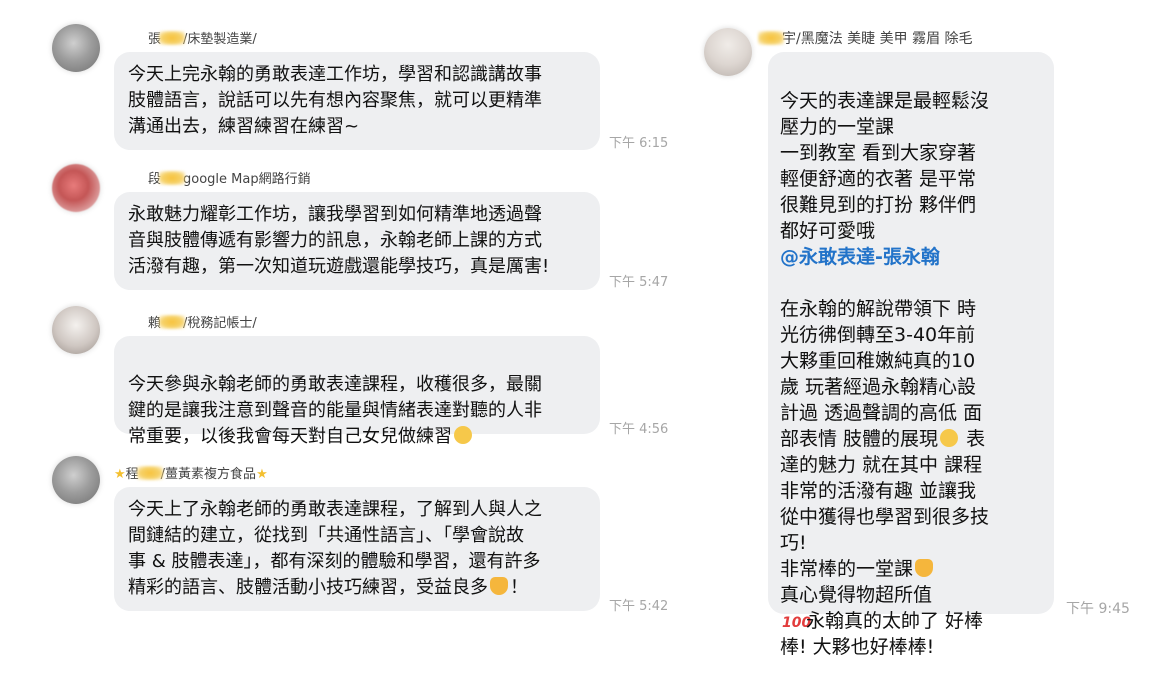 This screenshot has width=1162, height=673. I want to click on message-line: 事 & 肢體表達」，都有深刻的體驗和學習，還有許多, so click(334, 561).